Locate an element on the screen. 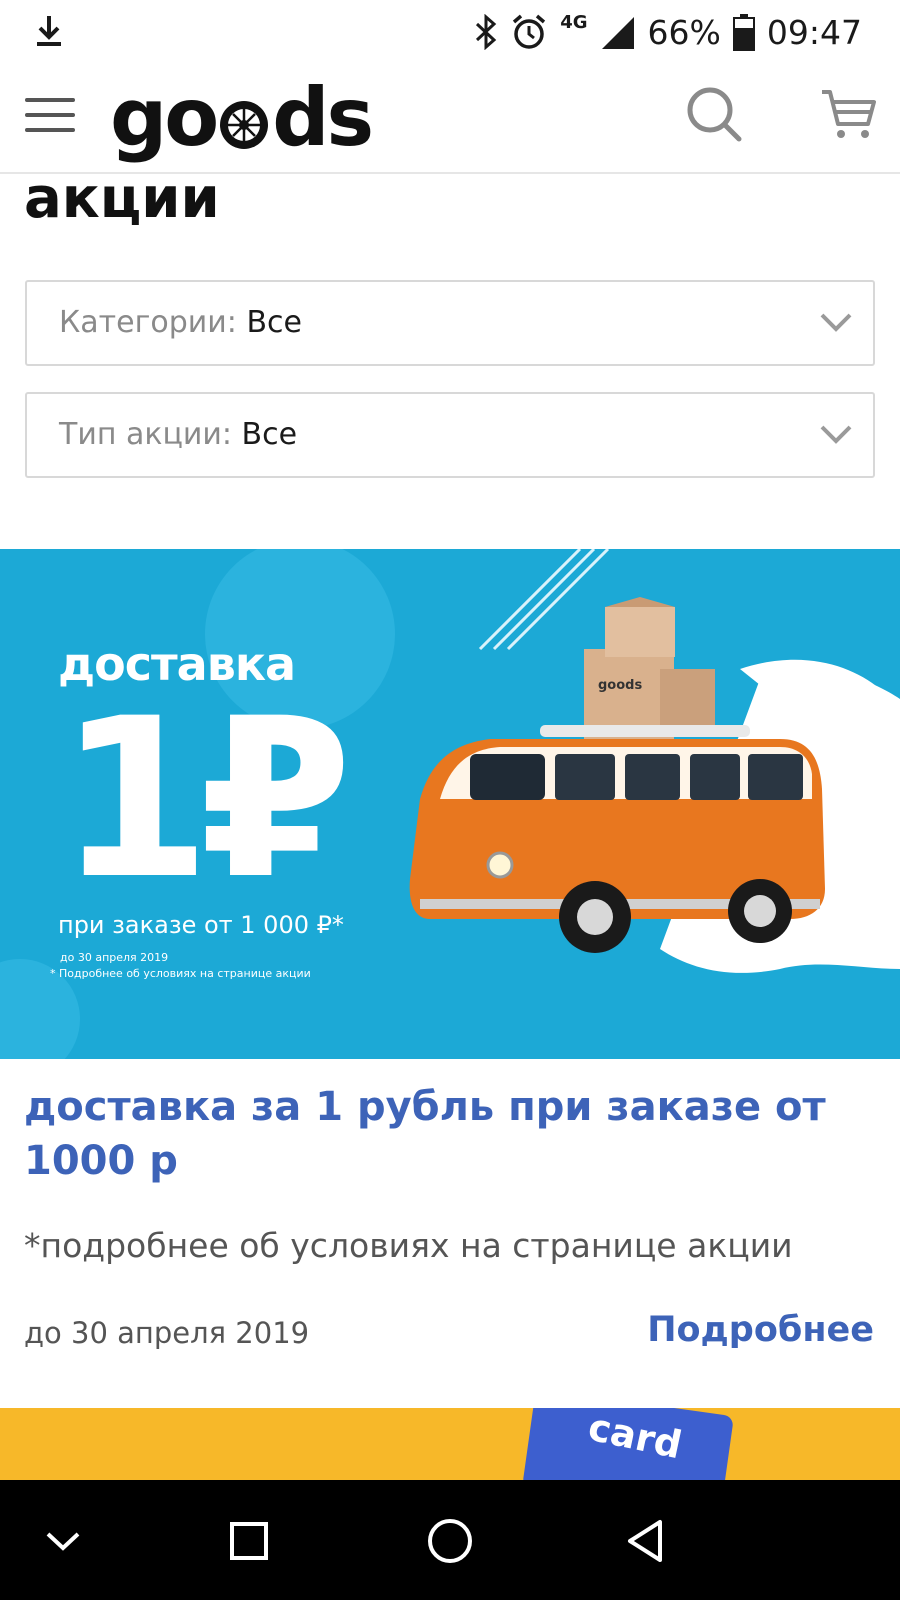 The image size is (900, 1600). system-navigation-bar is located at coordinates (450, 1540).